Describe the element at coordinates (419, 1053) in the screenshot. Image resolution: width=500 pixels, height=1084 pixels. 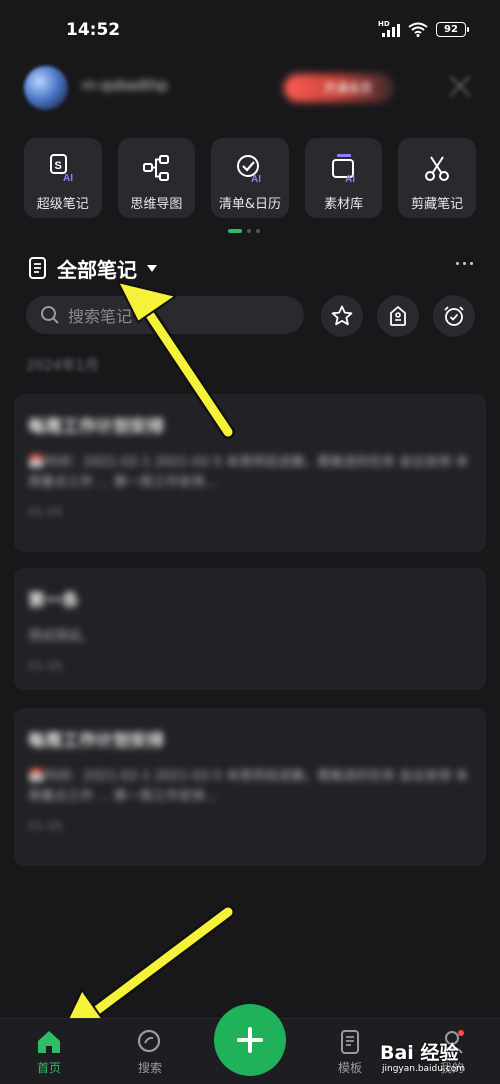
I see `watermark-brand: Bai 经验` at that location.